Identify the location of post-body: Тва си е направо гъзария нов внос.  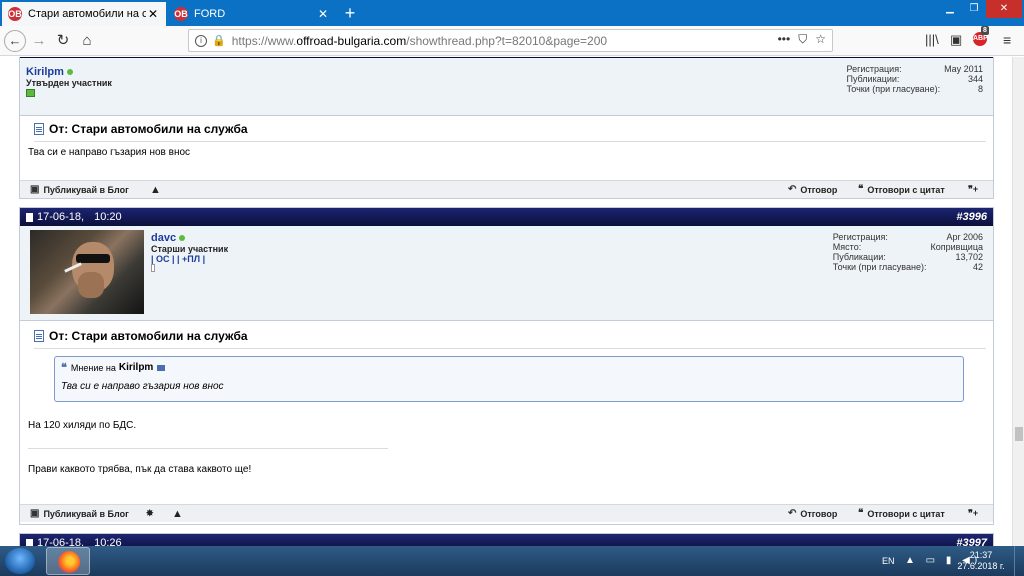
(109, 152).